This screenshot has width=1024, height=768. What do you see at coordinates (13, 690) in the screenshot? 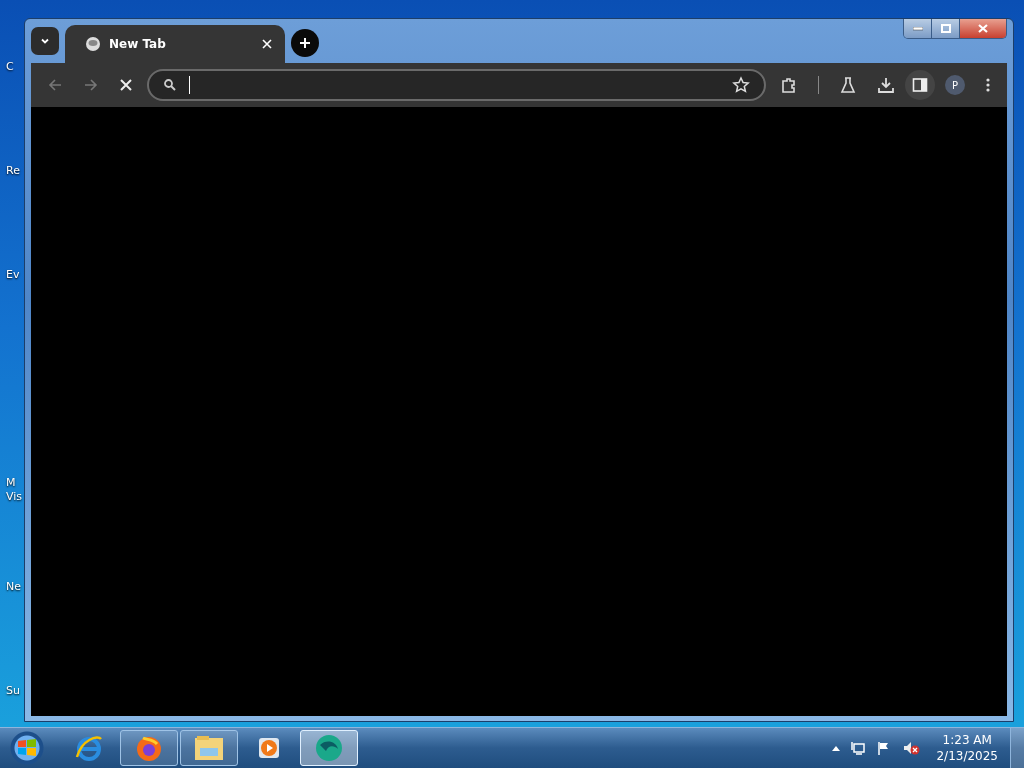
I see `desktop-icon-label: Su` at bounding box center [13, 690].